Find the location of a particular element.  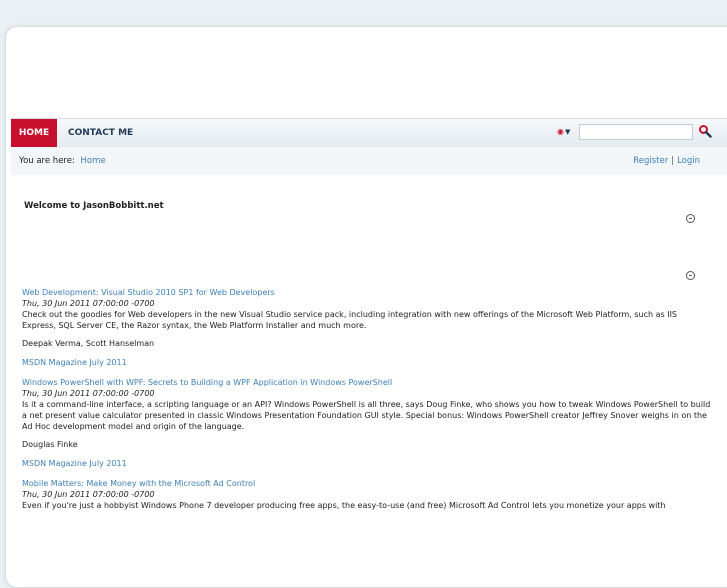

breadcrumb-container: You are here: Home is located at coordinates (62, 161).